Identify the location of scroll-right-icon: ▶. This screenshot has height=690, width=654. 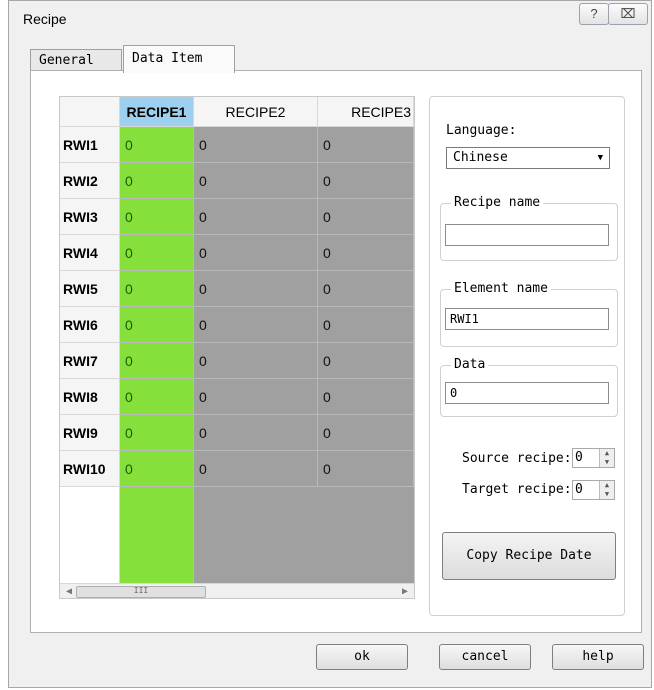
(405, 591).